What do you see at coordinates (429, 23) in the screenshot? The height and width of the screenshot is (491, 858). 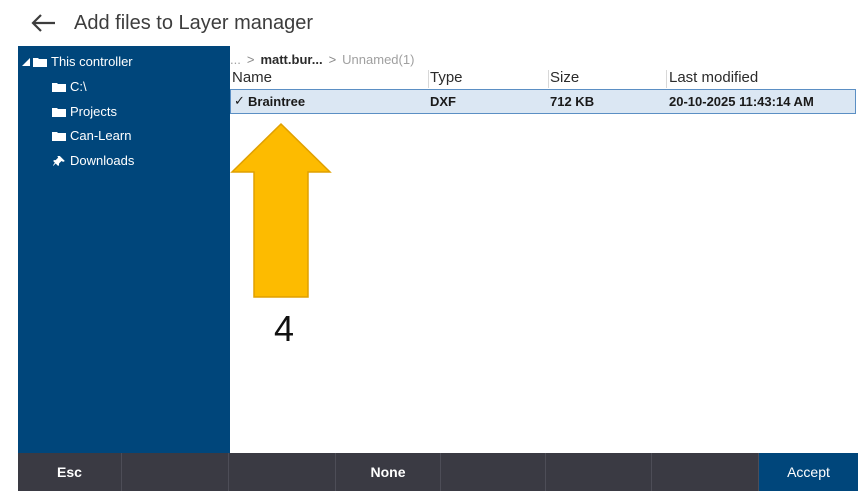 I see `header-bar: Add files to Layer manager` at bounding box center [429, 23].